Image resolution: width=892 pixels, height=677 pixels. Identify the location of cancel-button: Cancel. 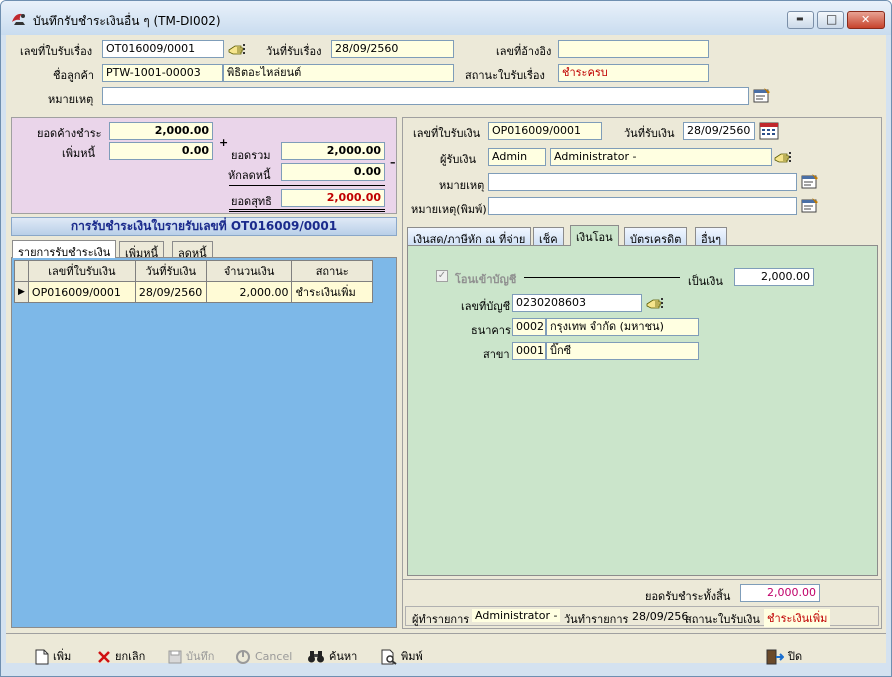
(263, 657).